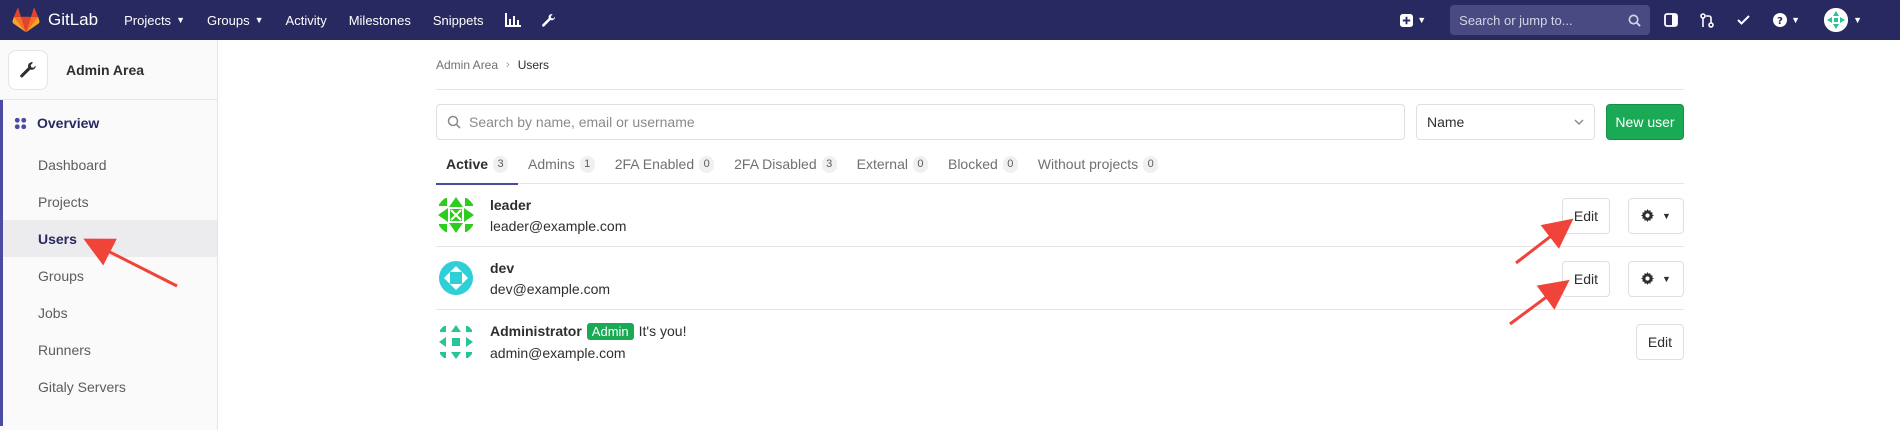  Describe the element at coordinates (654, 164) in the screenshot. I see `tab-label: 2FA Enabled` at that location.